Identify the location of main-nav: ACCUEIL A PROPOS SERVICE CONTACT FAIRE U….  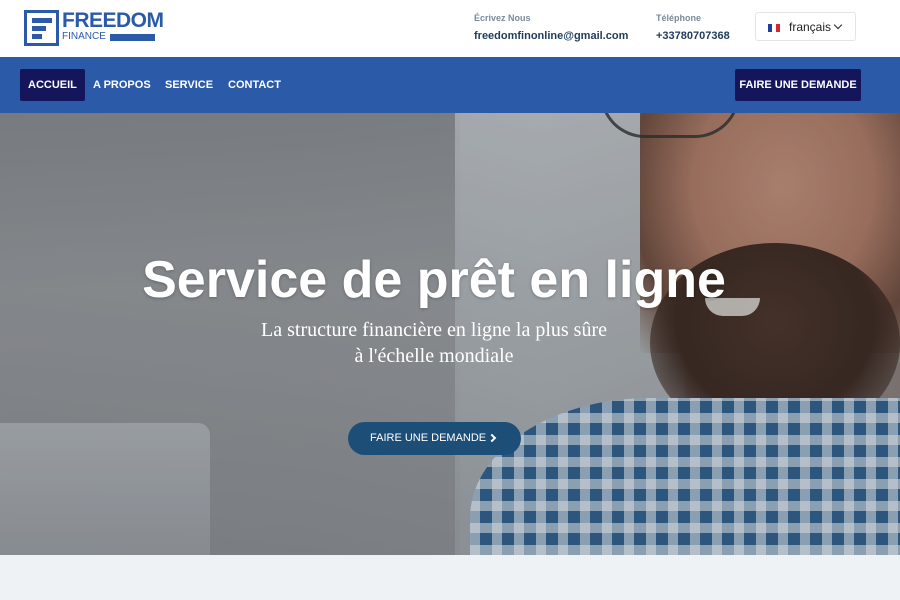
(450, 85).